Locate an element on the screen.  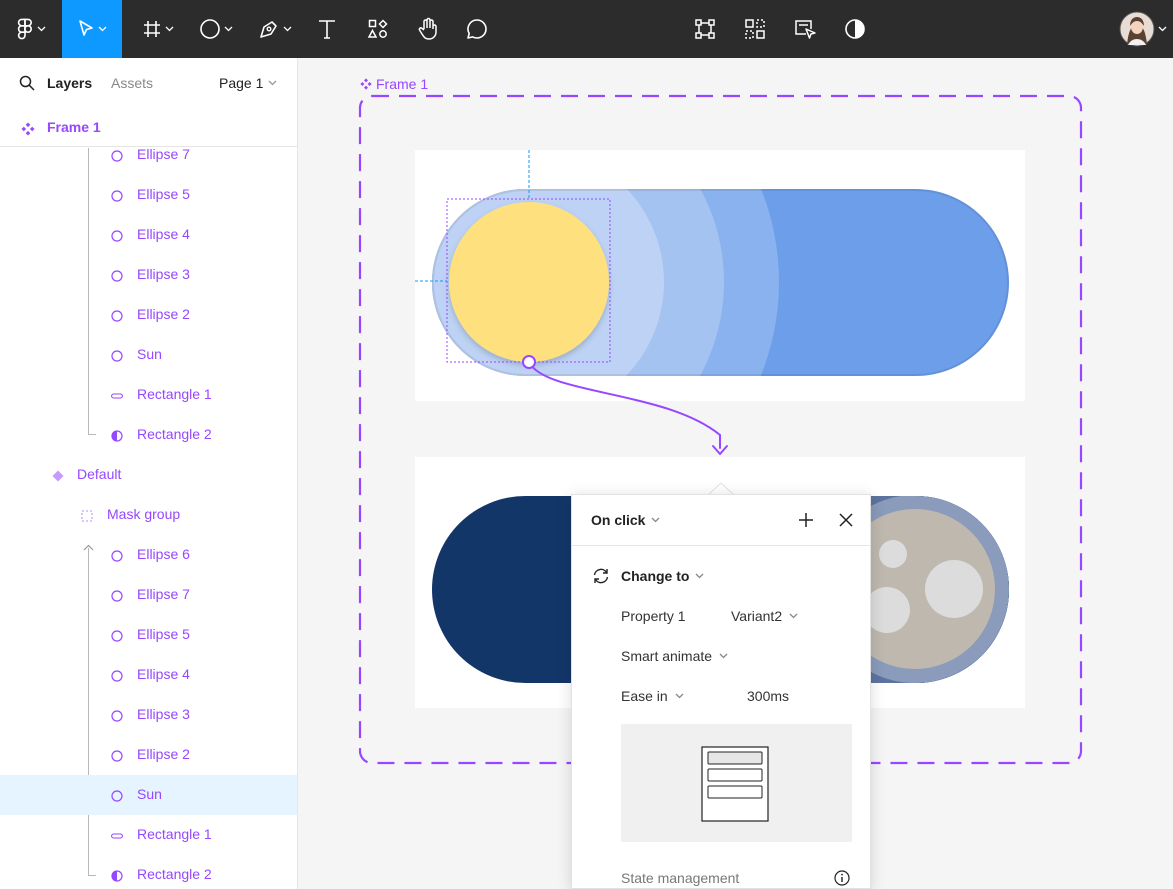
property-value-dropdown: Variant2 is located at coordinates (764, 616).